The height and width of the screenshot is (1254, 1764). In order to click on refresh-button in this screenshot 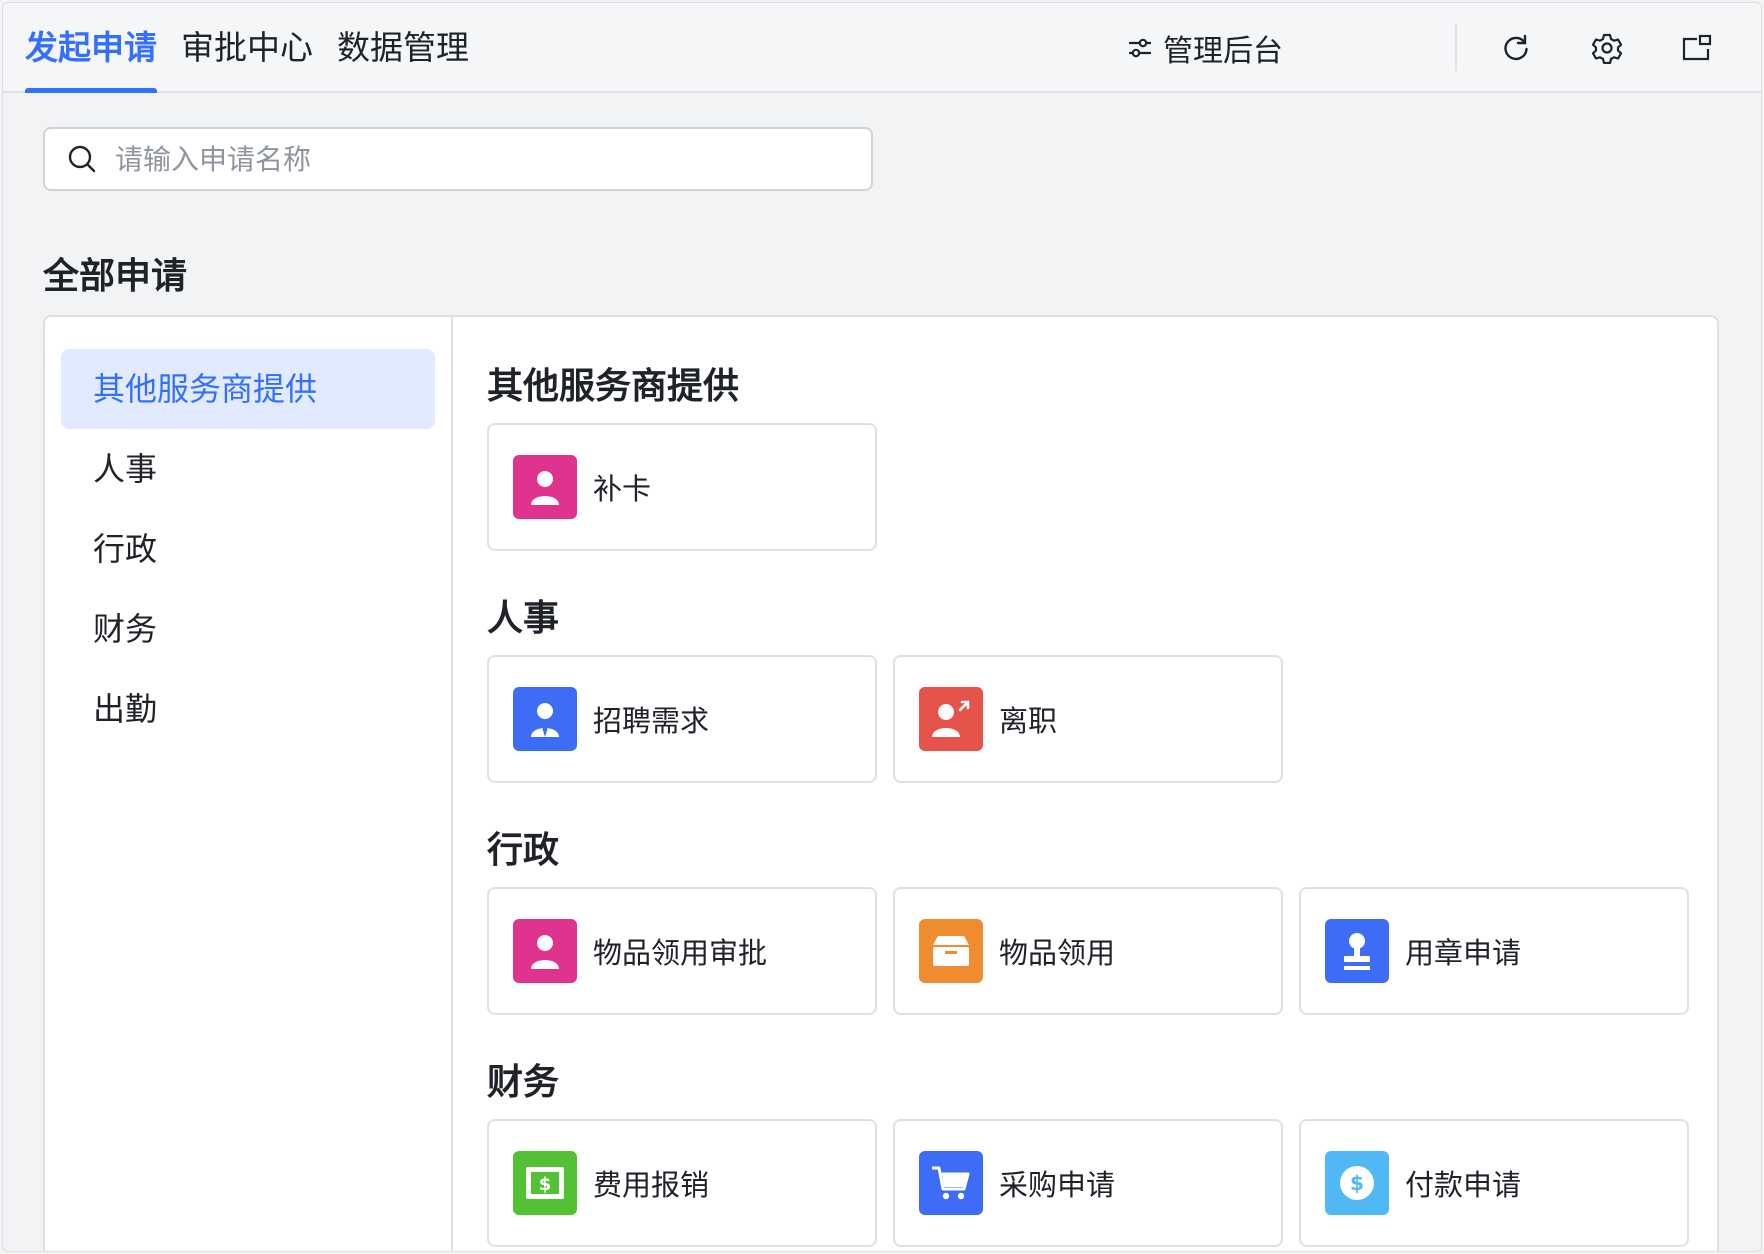, I will do `click(1516, 48)`.